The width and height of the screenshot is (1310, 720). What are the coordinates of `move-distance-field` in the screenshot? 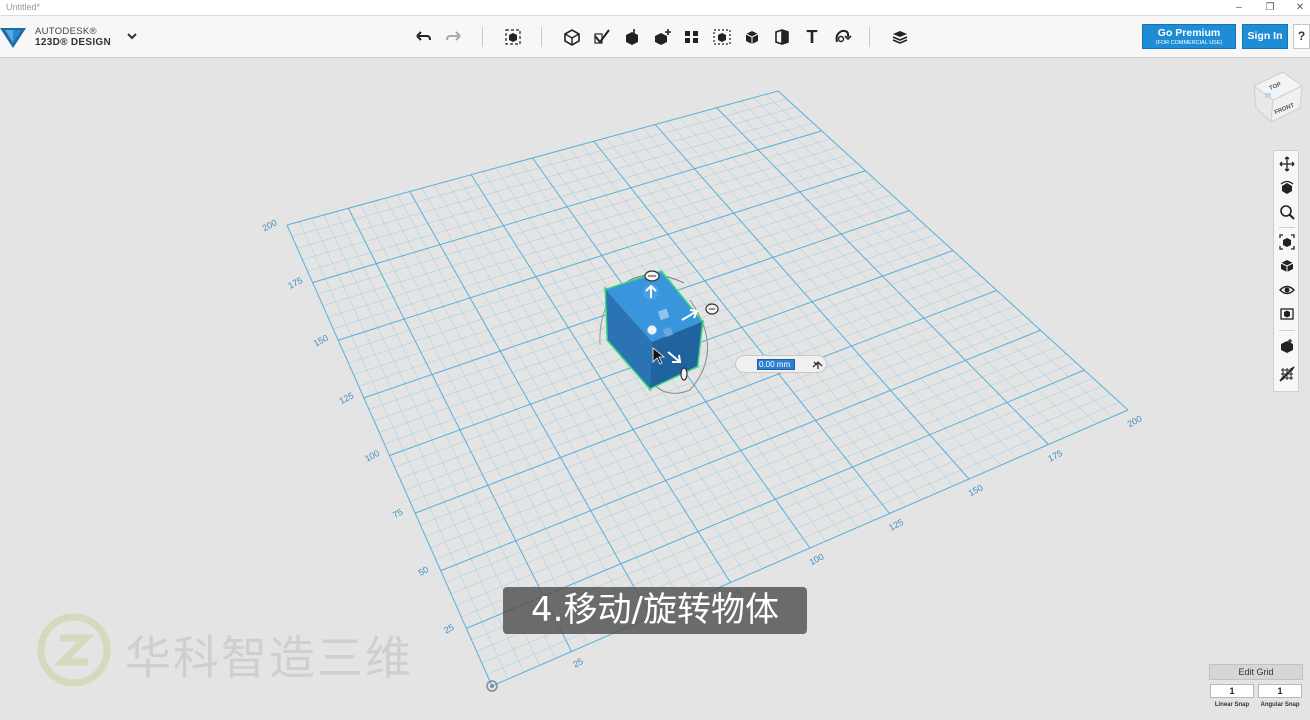 It's located at (781, 364).